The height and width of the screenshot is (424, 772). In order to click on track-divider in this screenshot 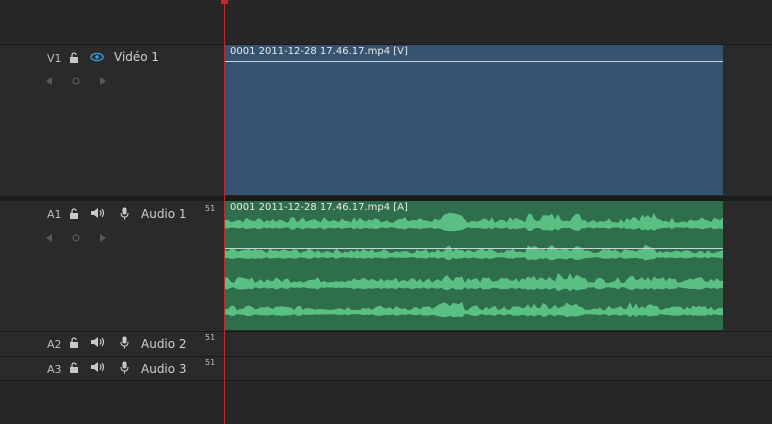, I will do `click(386, 380)`.